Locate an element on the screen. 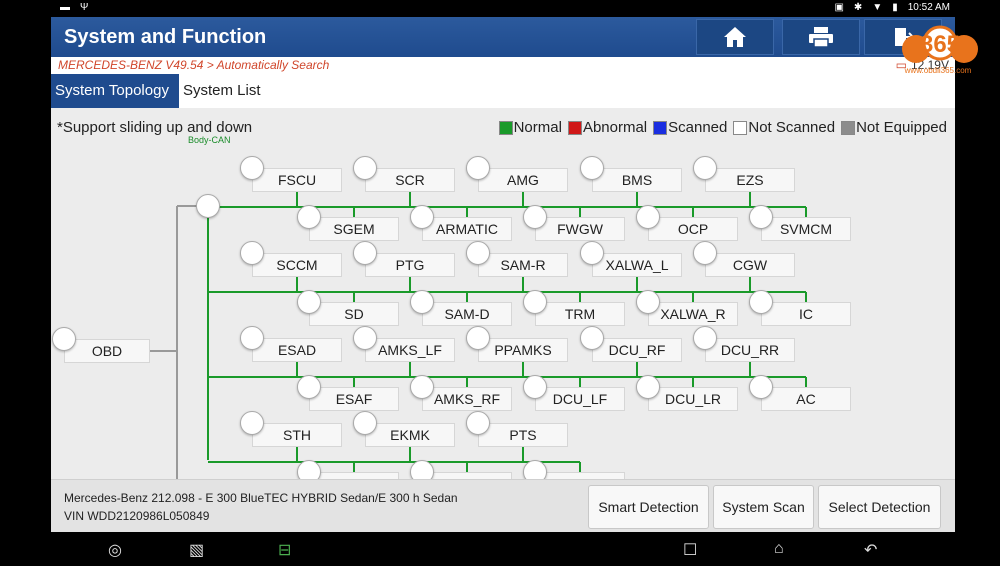 The width and height of the screenshot is (1000, 566). recents-icon: ☐ is located at coordinates (690, 550).